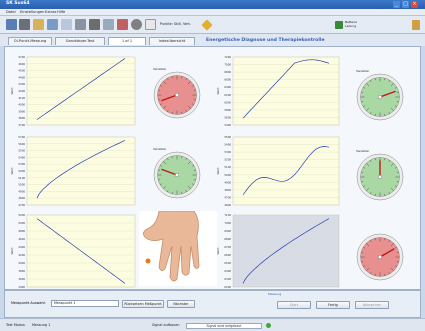 This screenshot has width=425, height=331. Describe the element at coordinates (416, 25) in the screenshot. I see `person-icon` at that location.